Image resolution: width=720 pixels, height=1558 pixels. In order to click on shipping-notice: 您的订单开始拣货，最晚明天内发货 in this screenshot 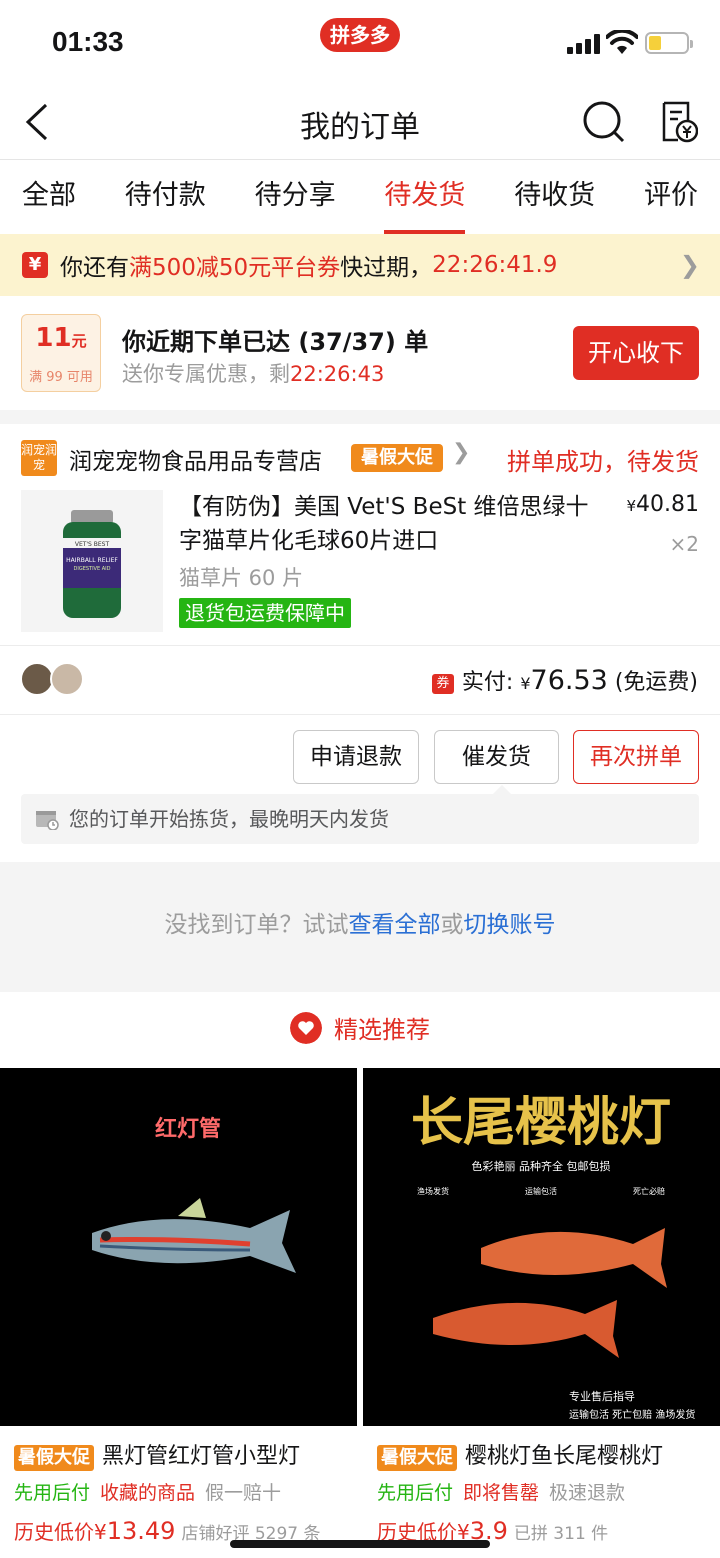, I will do `click(360, 814)`.